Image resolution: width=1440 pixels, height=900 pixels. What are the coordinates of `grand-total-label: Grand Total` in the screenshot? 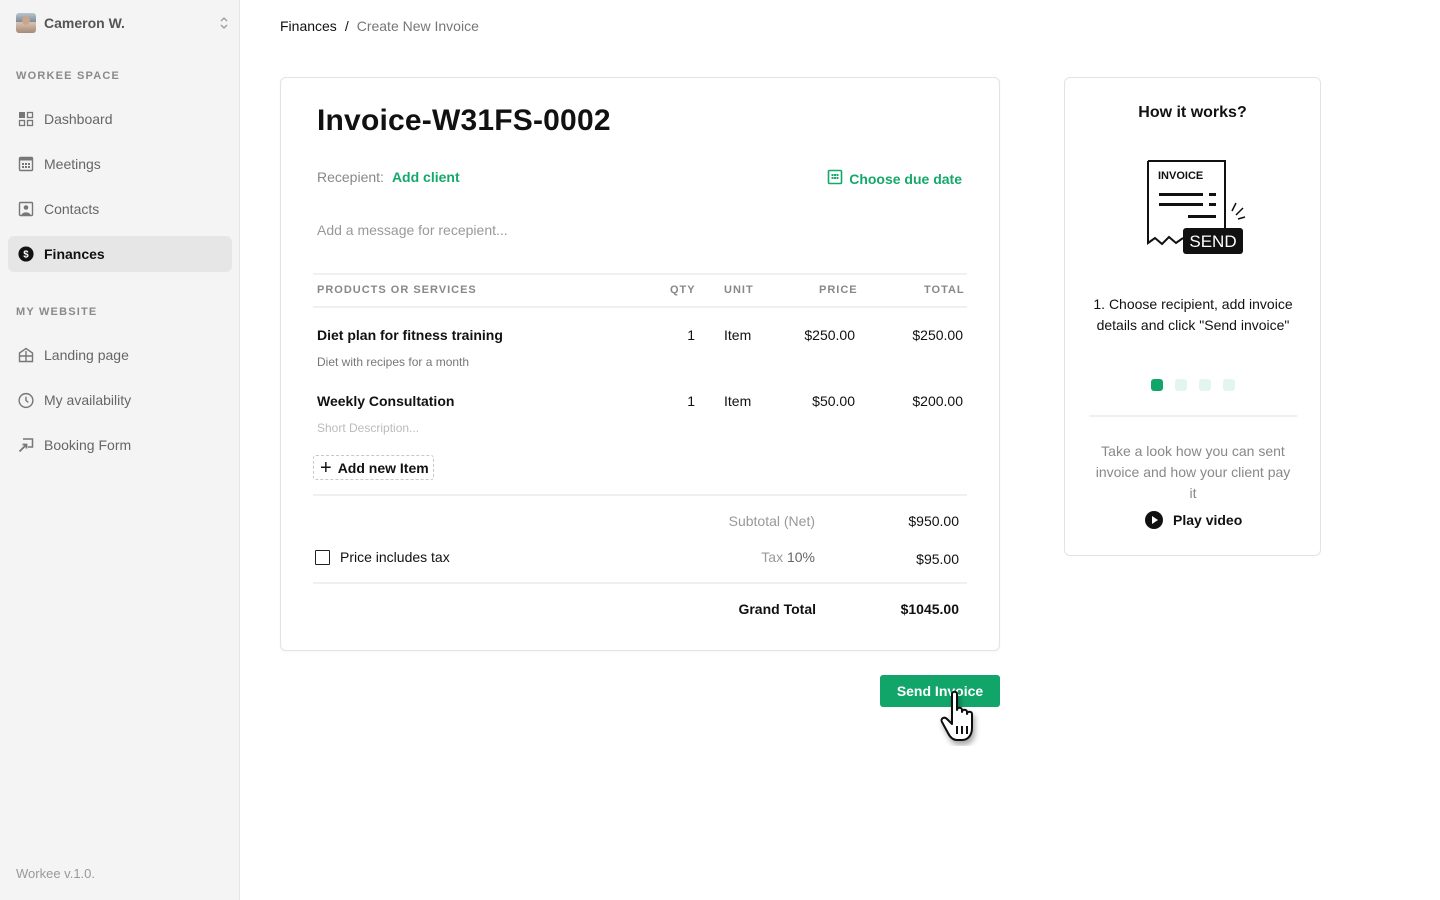 It's located at (777, 609).